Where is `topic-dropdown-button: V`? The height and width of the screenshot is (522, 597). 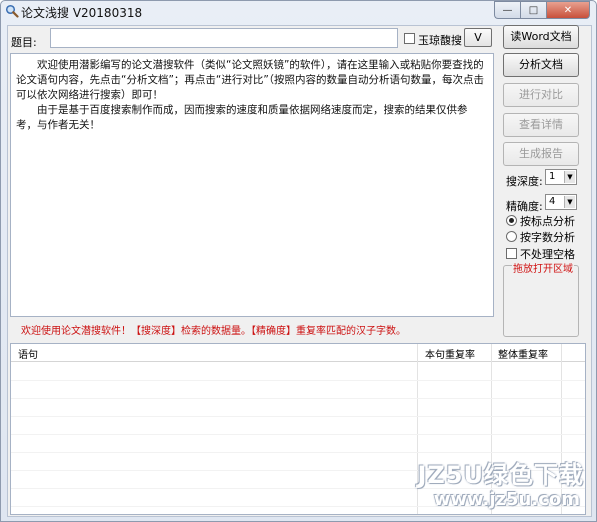
topic-dropdown-button: V is located at coordinates (478, 37).